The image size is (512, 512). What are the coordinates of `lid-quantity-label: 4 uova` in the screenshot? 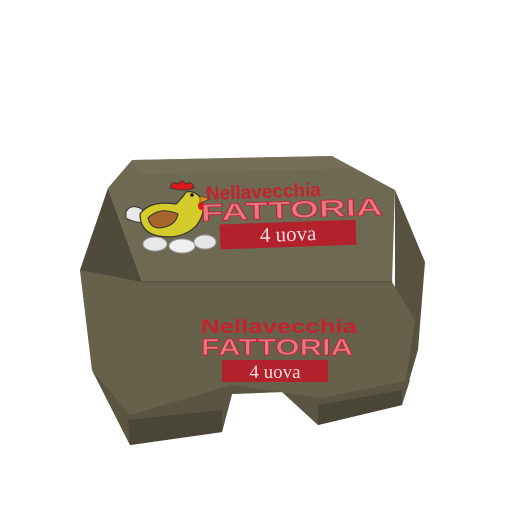 It's located at (288, 234).